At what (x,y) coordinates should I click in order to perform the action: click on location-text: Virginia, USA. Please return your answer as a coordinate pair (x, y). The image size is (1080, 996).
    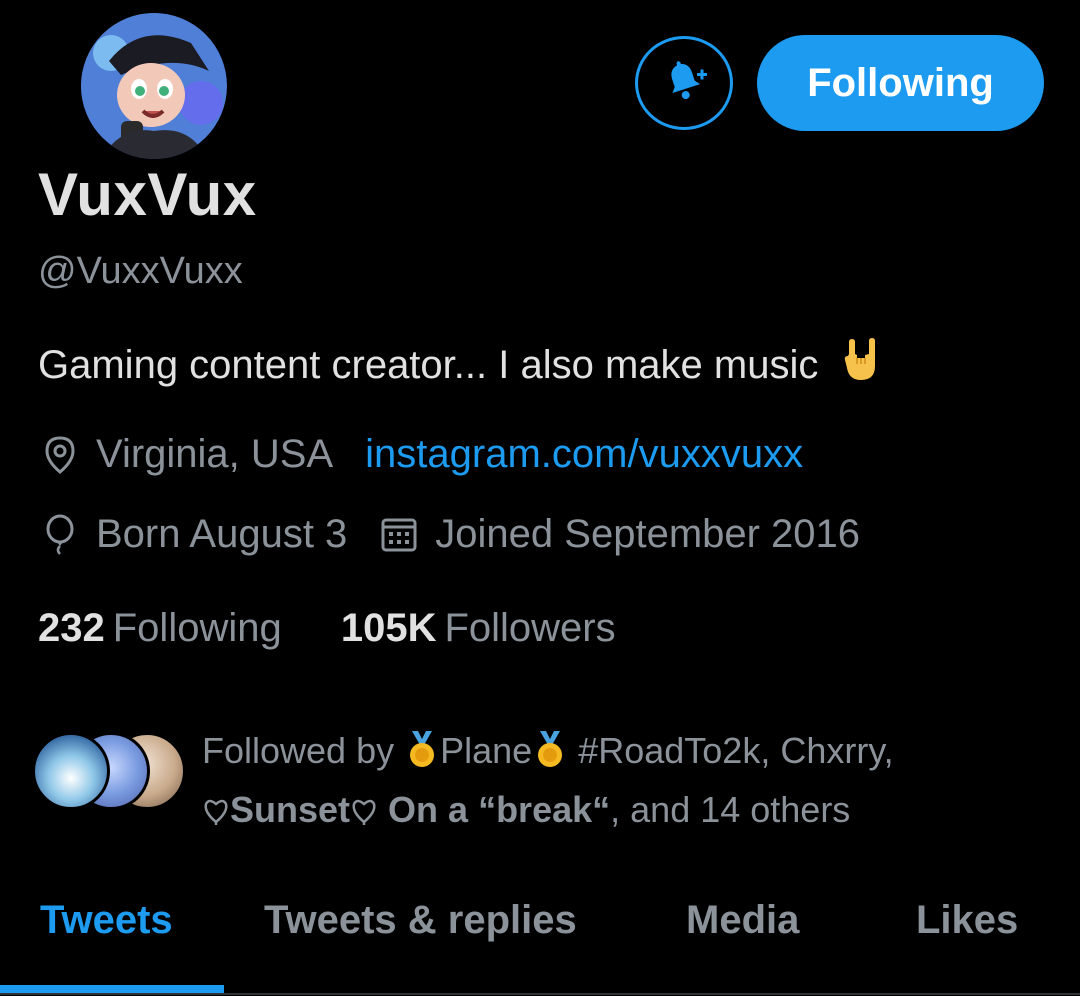
    Looking at the image, I should click on (215, 454).